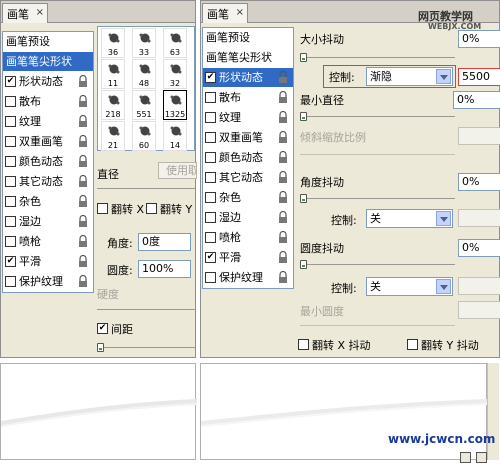  What do you see at coordinates (146, 188) in the screenshot?
I see `diameter-slider` at bounding box center [146, 188].